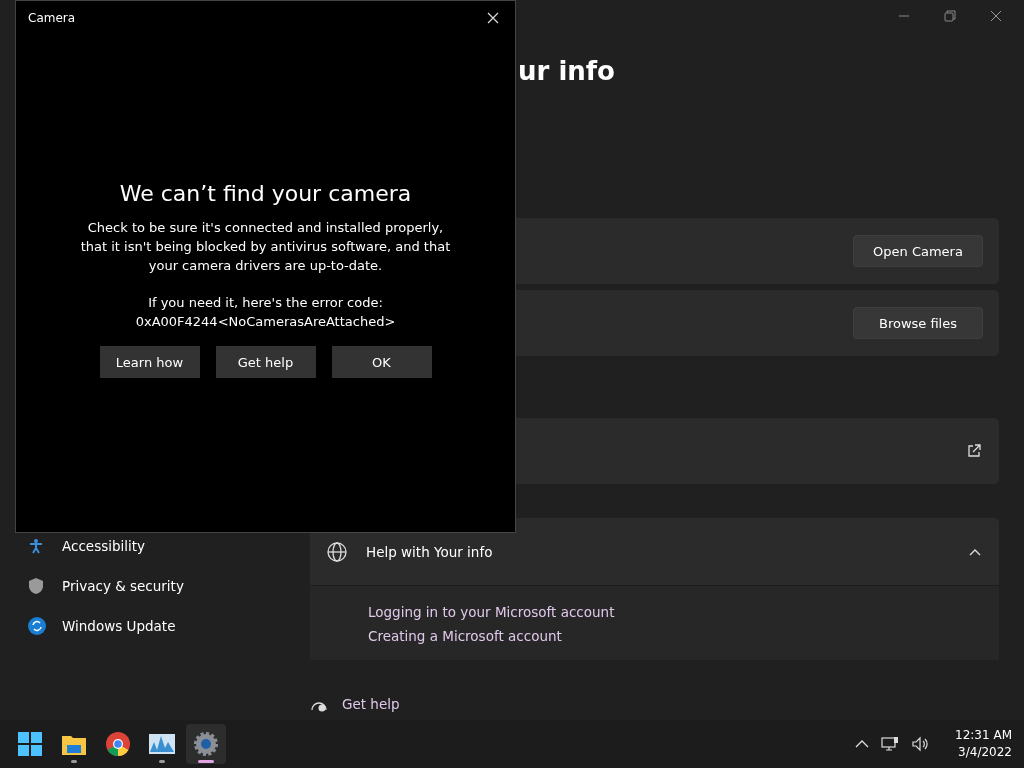  Describe the element at coordinates (37, 626) in the screenshot. I see `sync-icon` at that location.